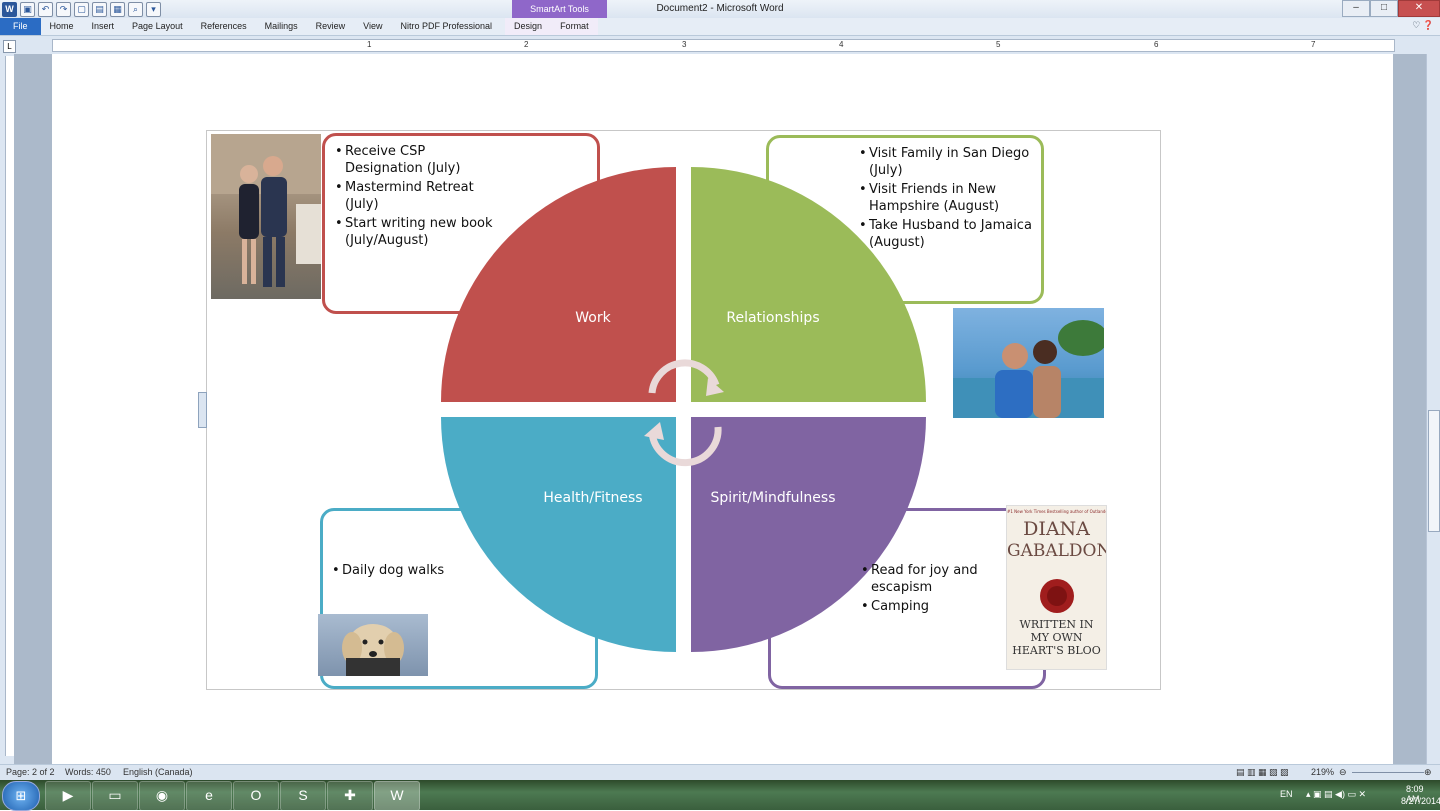  I want to click on start-button: ⊞, so click(21, 796).